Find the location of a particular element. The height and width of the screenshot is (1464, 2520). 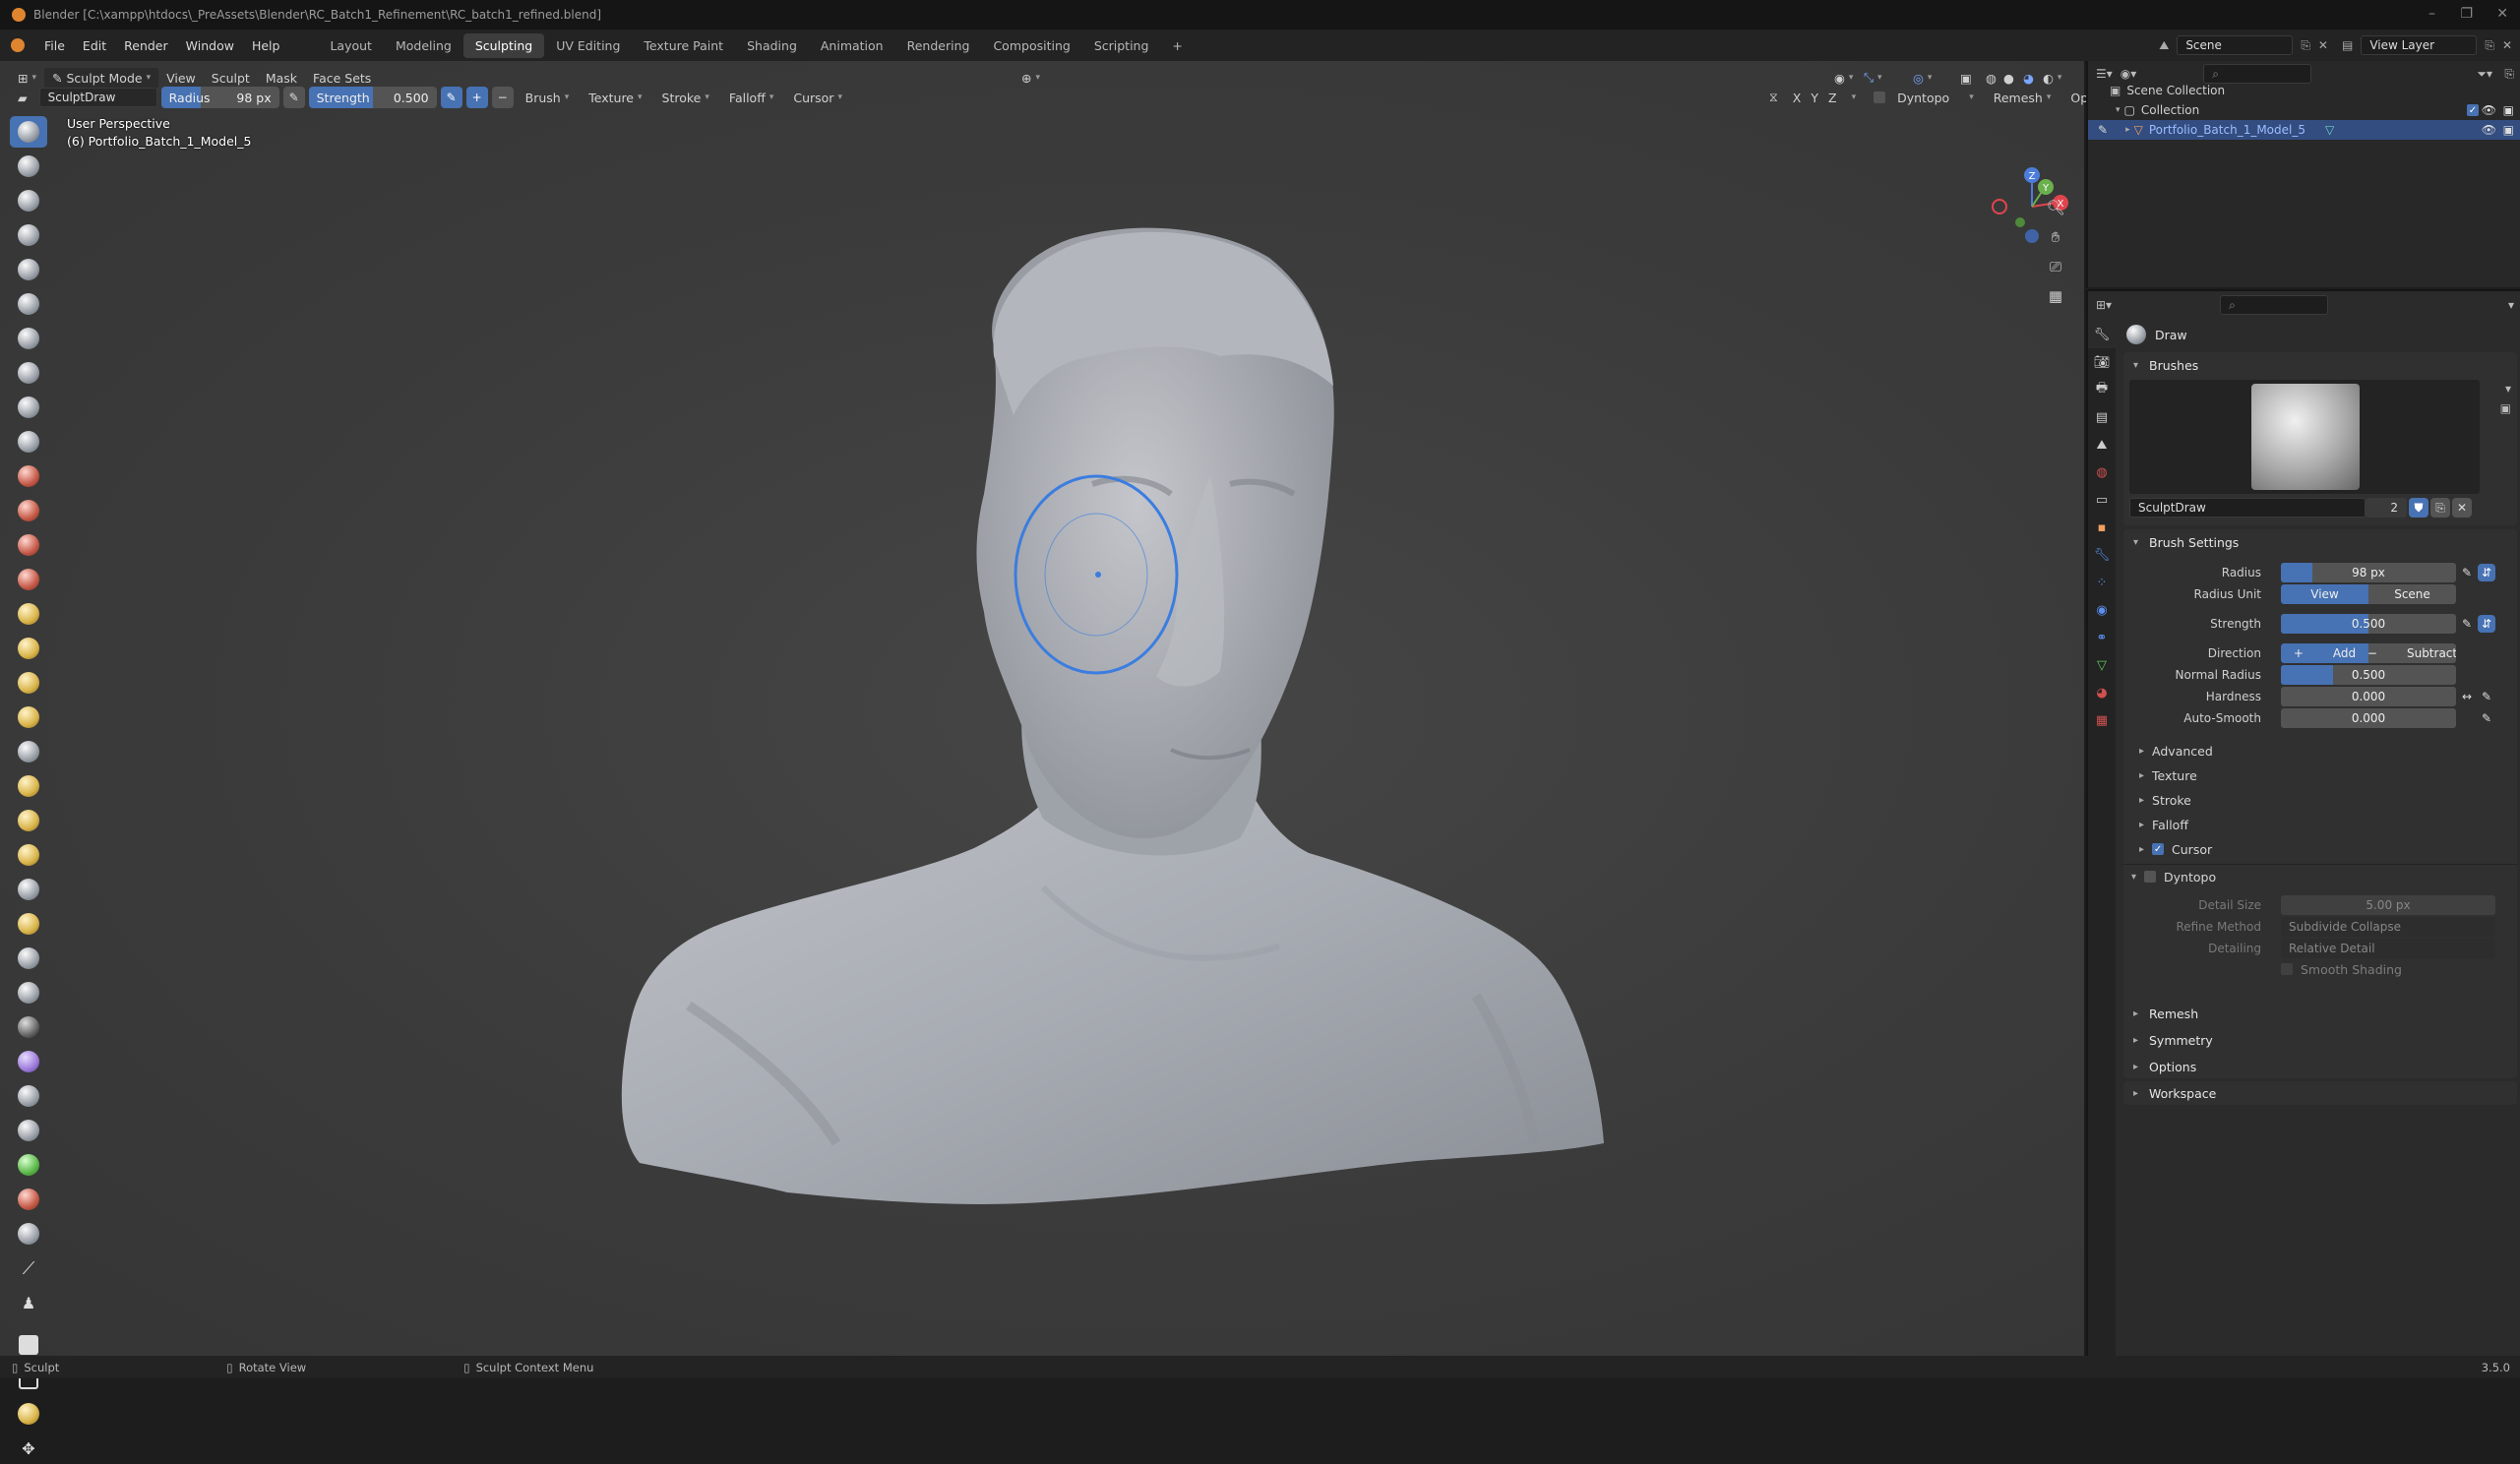

collection-render-icon: ▣ is located at coordinates (2508, 110).